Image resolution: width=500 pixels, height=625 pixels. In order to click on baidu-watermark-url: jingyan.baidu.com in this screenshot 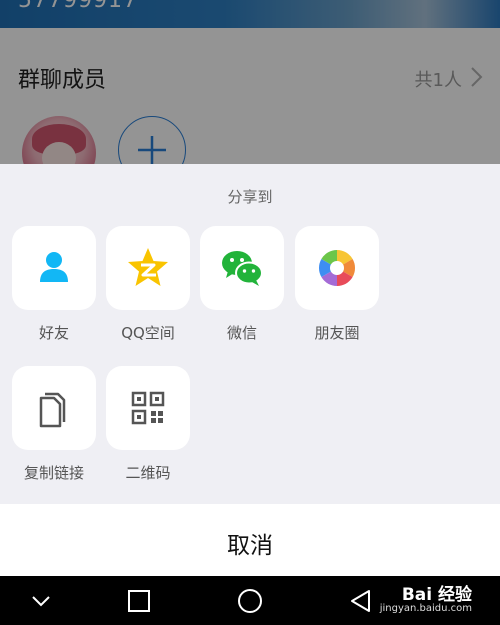, I will do `click(425, 608)`.